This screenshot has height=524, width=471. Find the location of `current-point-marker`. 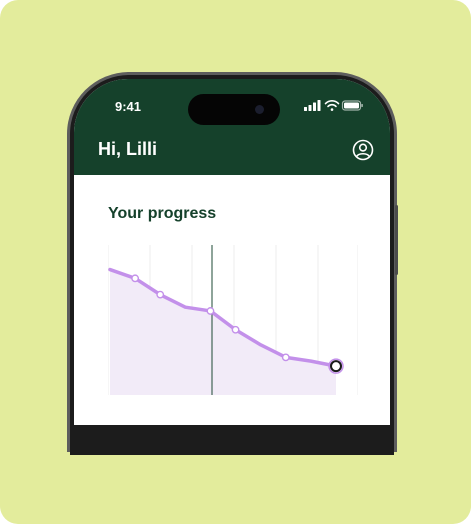

current-point-marker is located at coordinates (336, 366).